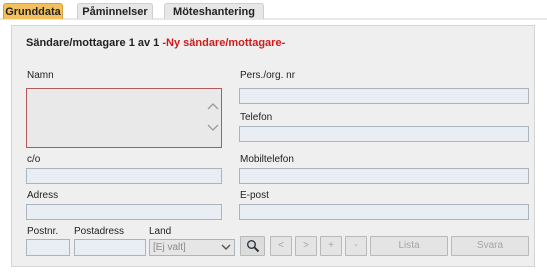  I want to click on remove-button: -, so click(356, 246).